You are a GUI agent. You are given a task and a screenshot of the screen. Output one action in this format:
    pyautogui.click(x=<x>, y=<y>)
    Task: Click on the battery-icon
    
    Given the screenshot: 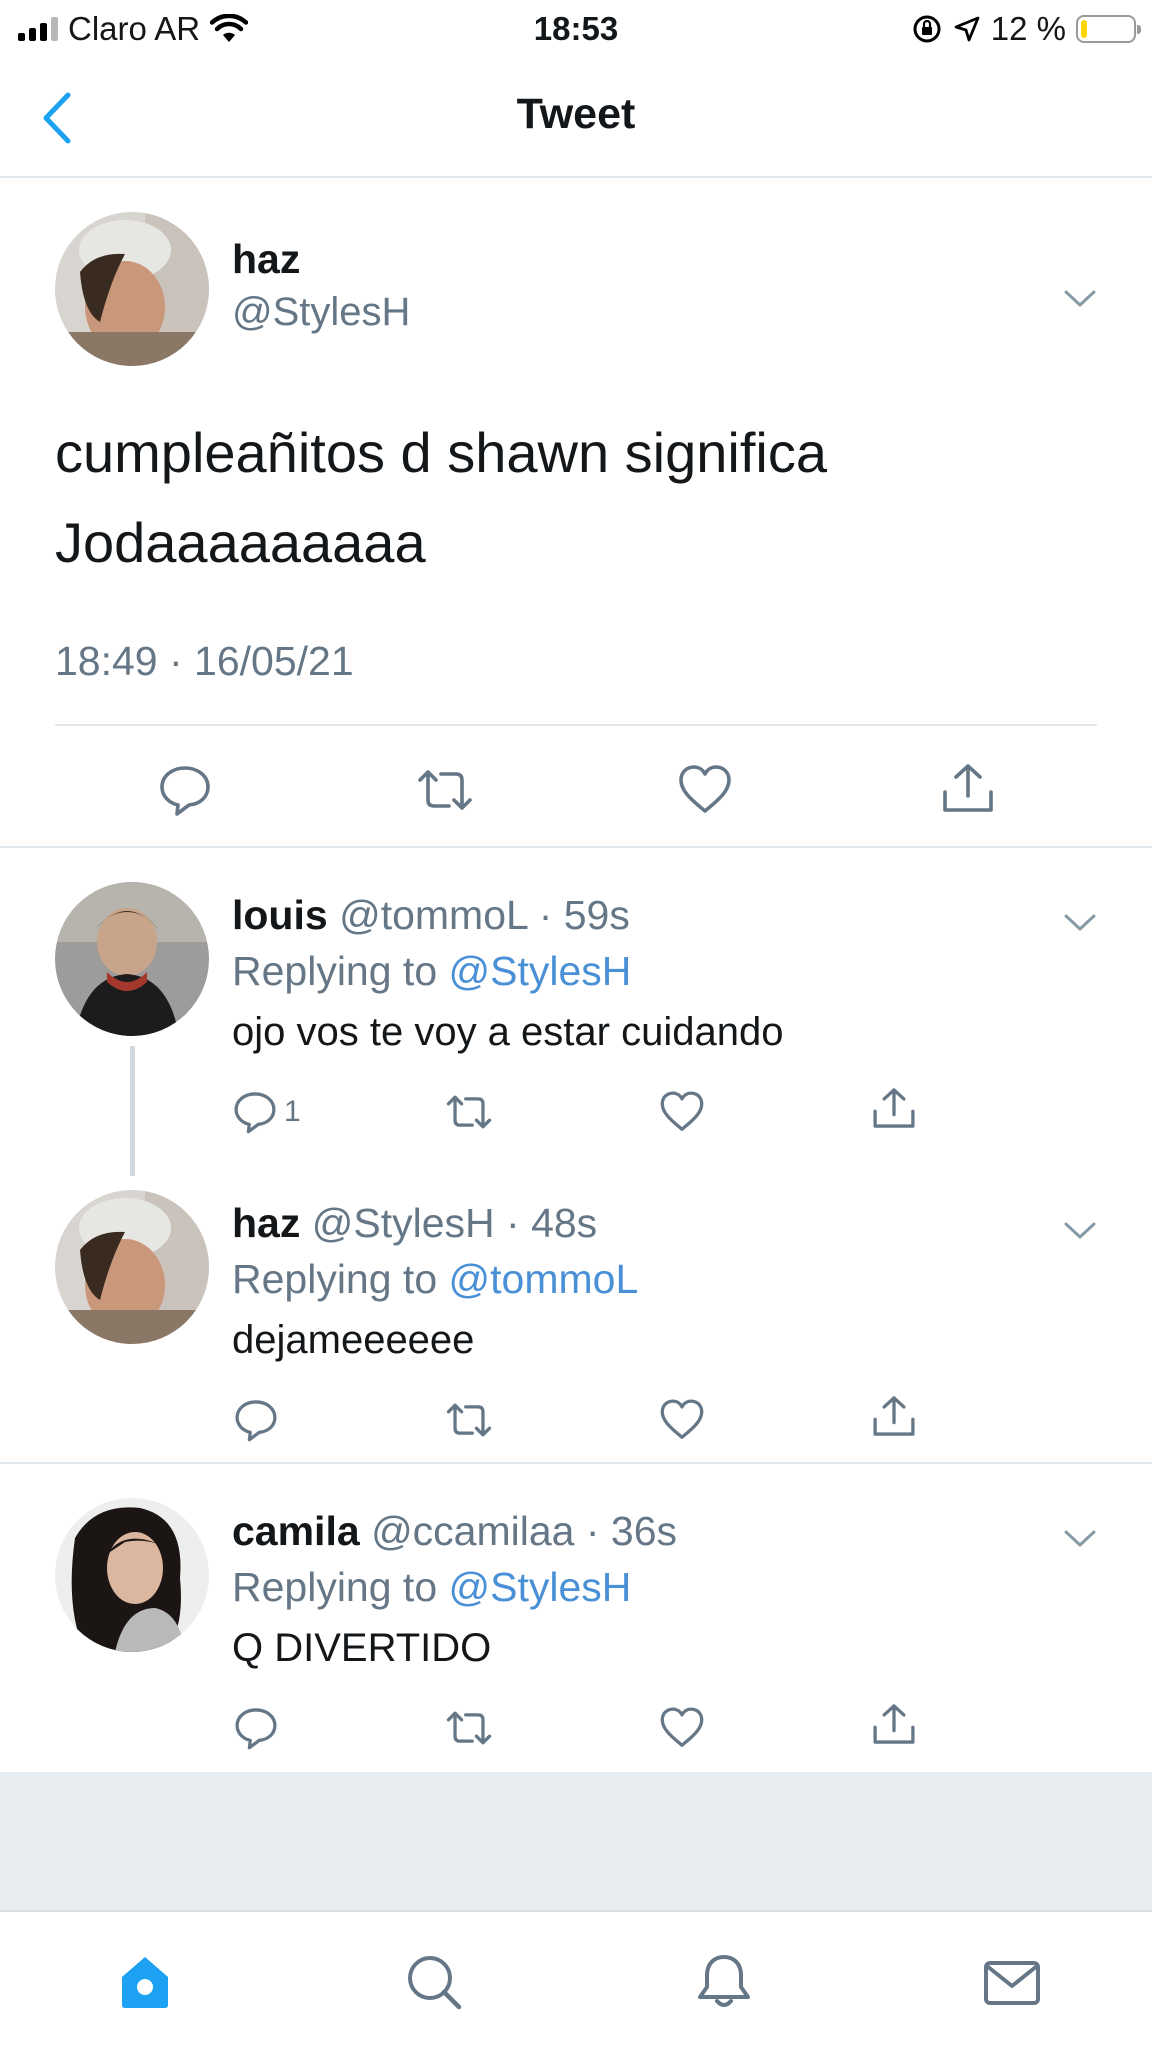 What is the action you would take?
    pyautogui.click(x=1108, y=29)
    